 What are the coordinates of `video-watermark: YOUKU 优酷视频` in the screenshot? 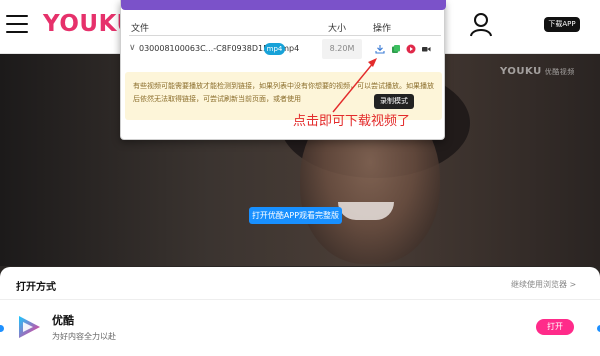 It's located at (537, 71).